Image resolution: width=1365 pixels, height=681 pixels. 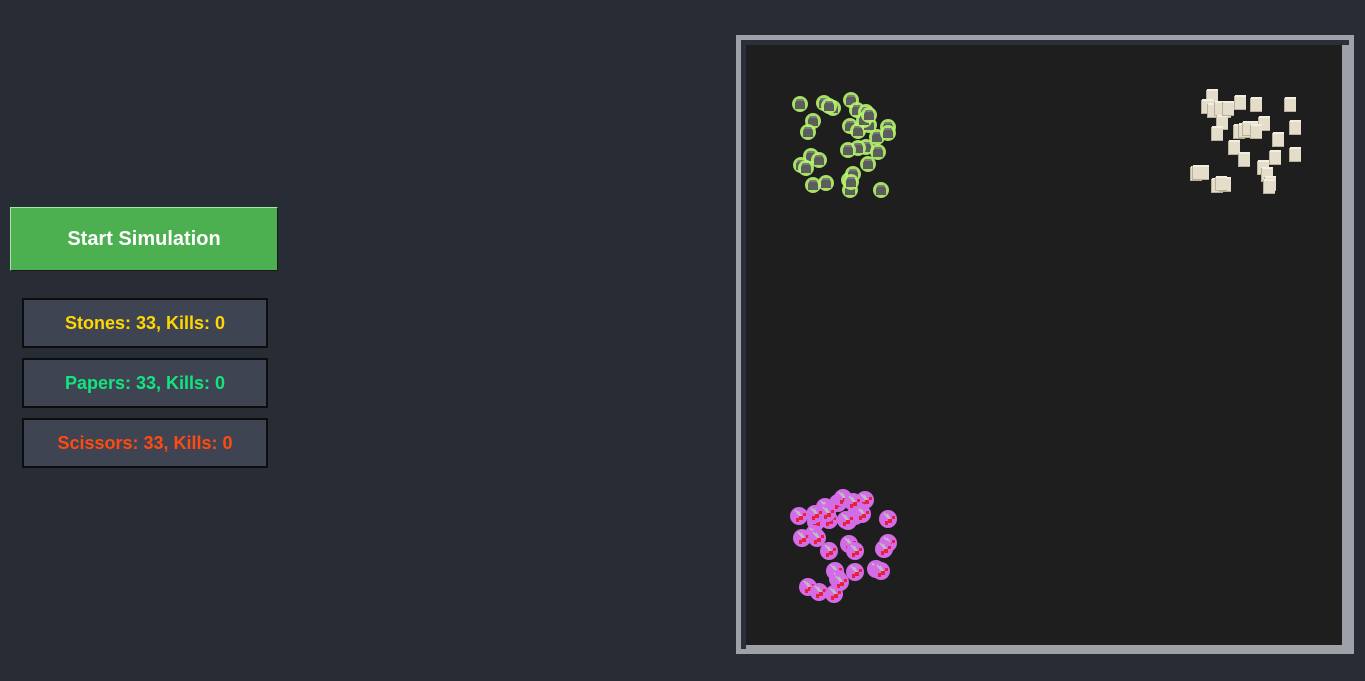 I want to click on scissors-stat-label: Scissors: 33, Kills: 0, so click(x=145, y=442).